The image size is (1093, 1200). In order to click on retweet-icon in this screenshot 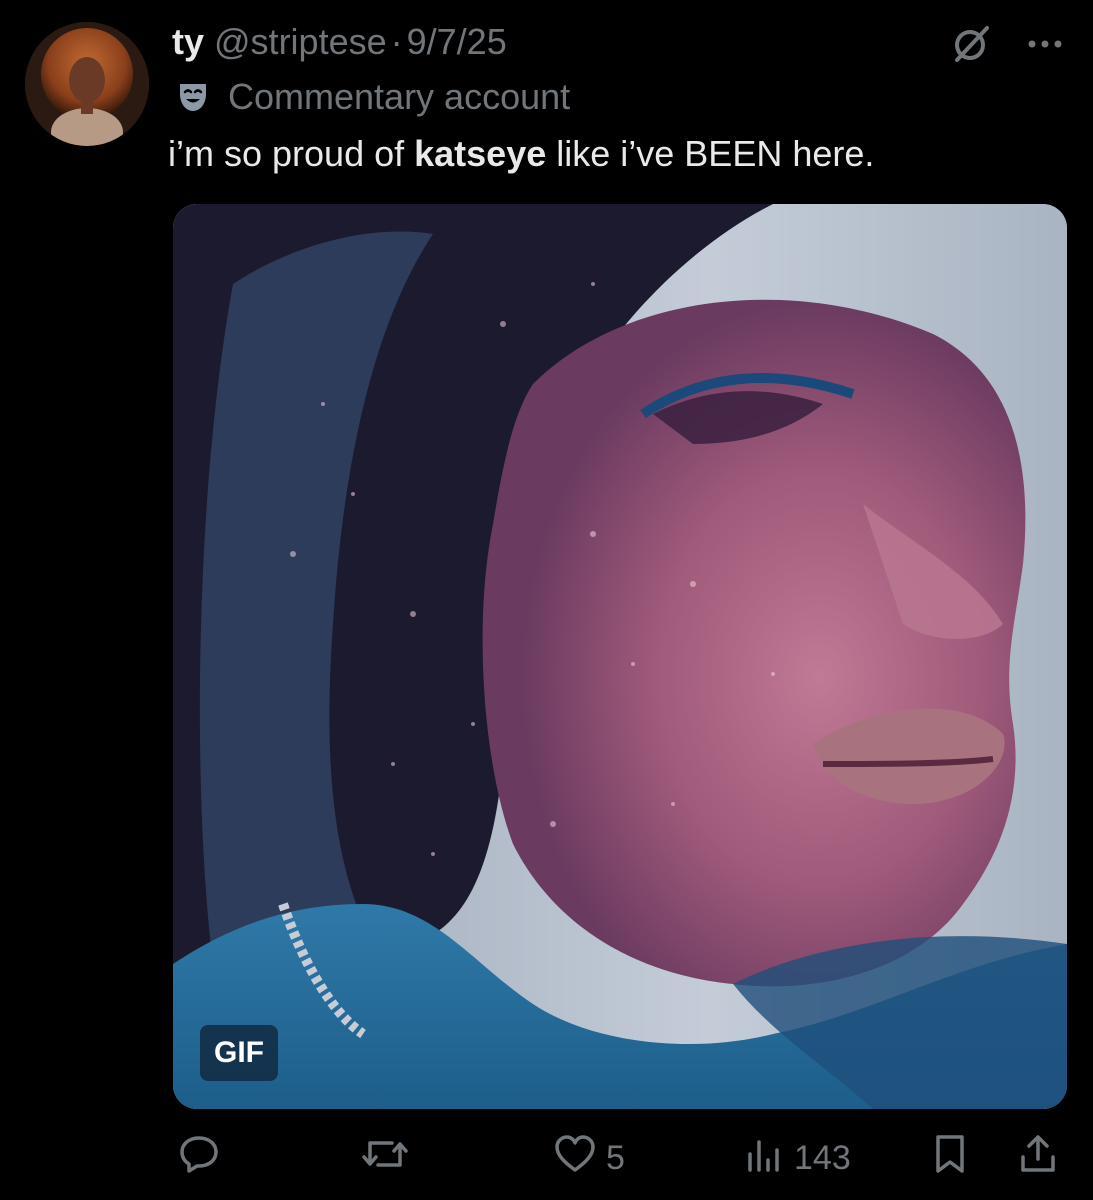, I will do `click(385, 1158)`.